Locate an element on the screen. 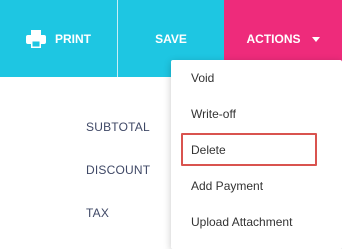  menu-item-void: Void is located at coordinates (202, 78).